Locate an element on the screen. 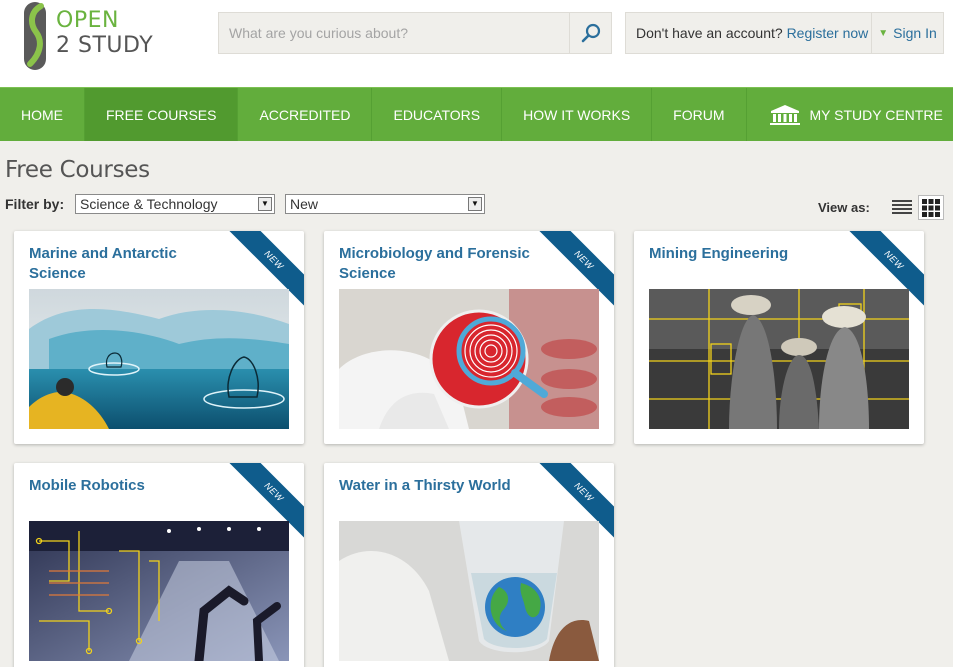  sign-in-button: ▼ Sign In is located at coordinates (907, 33).